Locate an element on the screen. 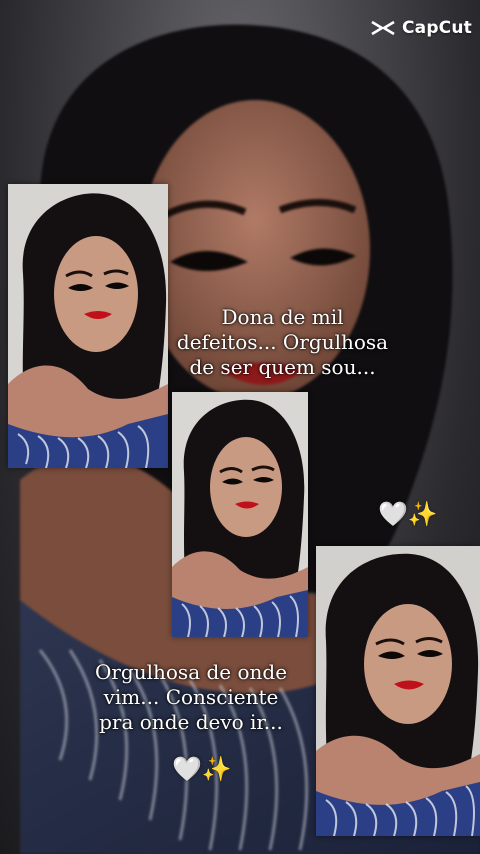 The width and height of the screenshot is (480, 854). photo-bottom-right is located at coordinates (398, 691).